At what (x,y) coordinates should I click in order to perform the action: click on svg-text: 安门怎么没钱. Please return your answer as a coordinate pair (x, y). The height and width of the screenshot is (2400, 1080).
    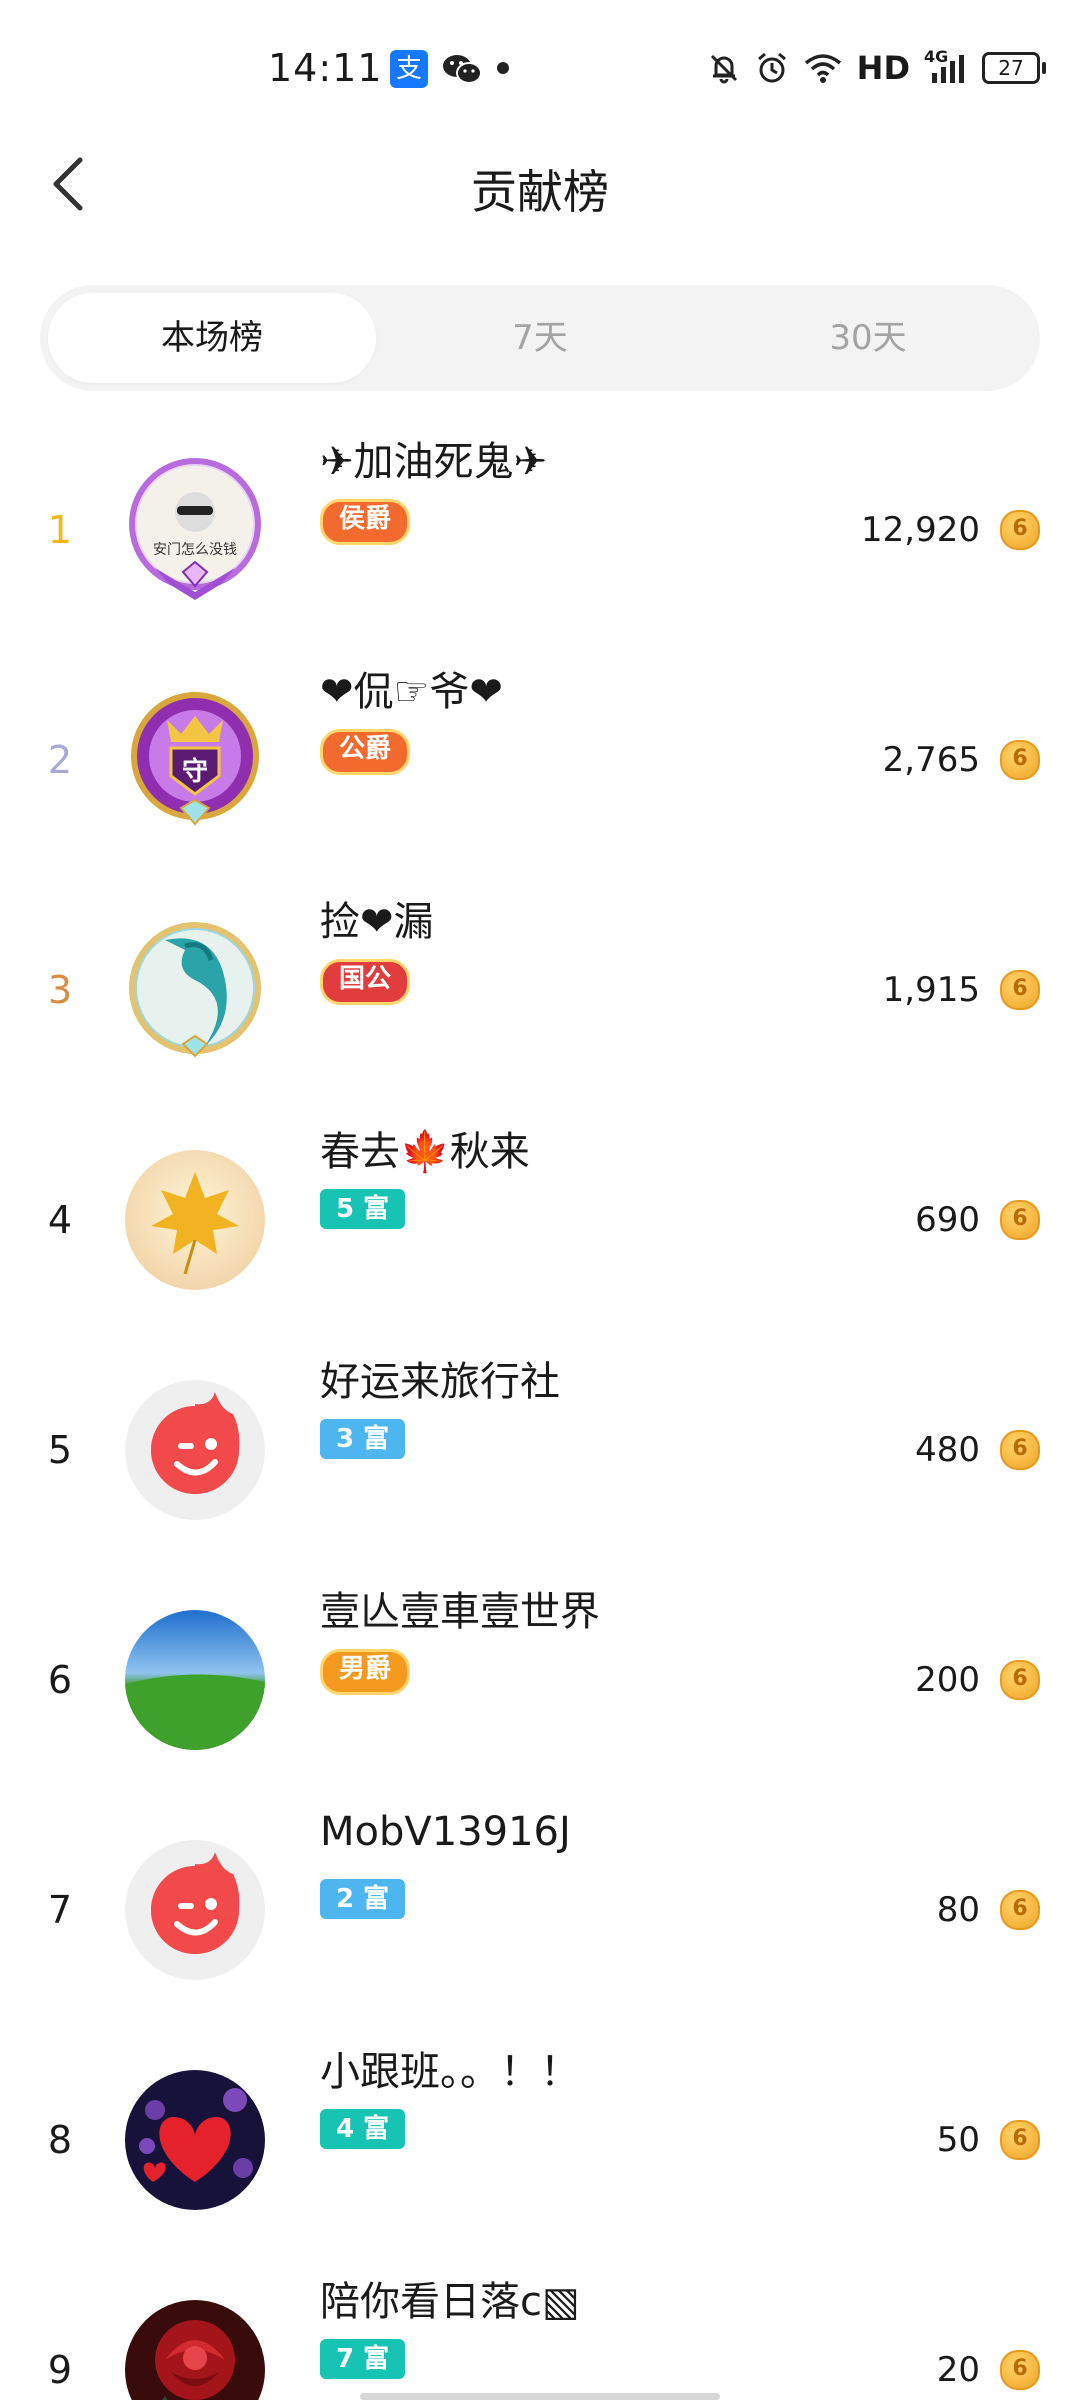
    Looking at the image, I should click on (195, 550).